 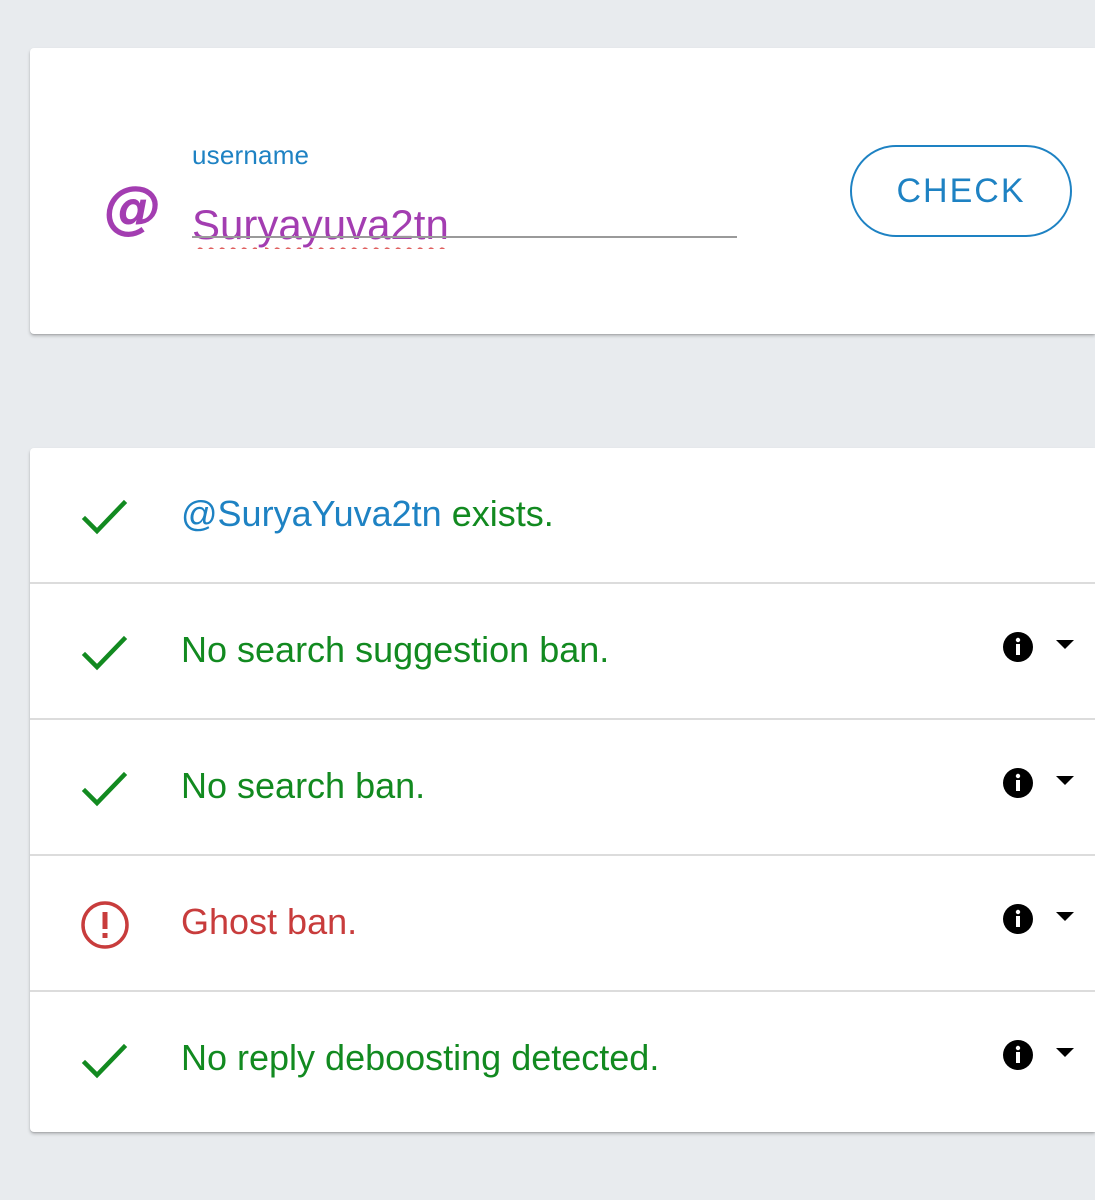 What do you see at coordinates (464, 225) in the screenshot?
I see `username-input` at bounding box center [464, 225].